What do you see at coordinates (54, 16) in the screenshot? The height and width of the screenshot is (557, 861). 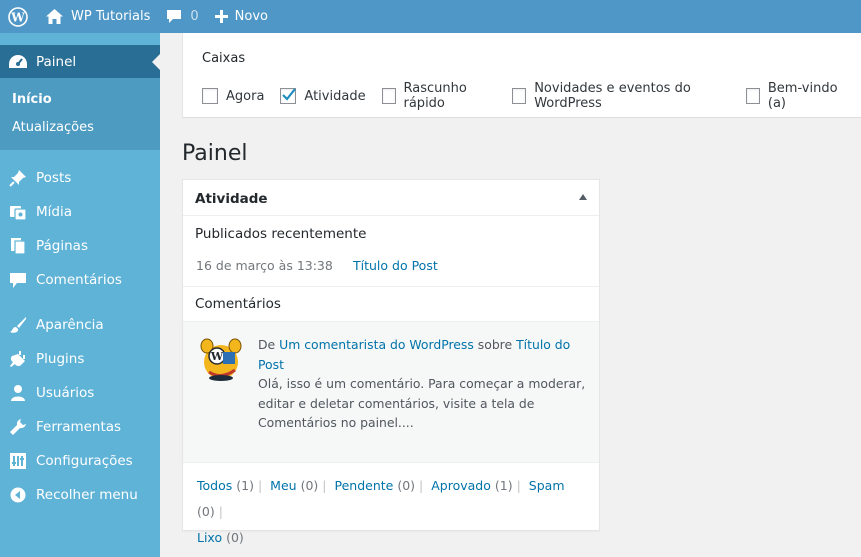 I see `home-icon` at bounding box center [54, 16].